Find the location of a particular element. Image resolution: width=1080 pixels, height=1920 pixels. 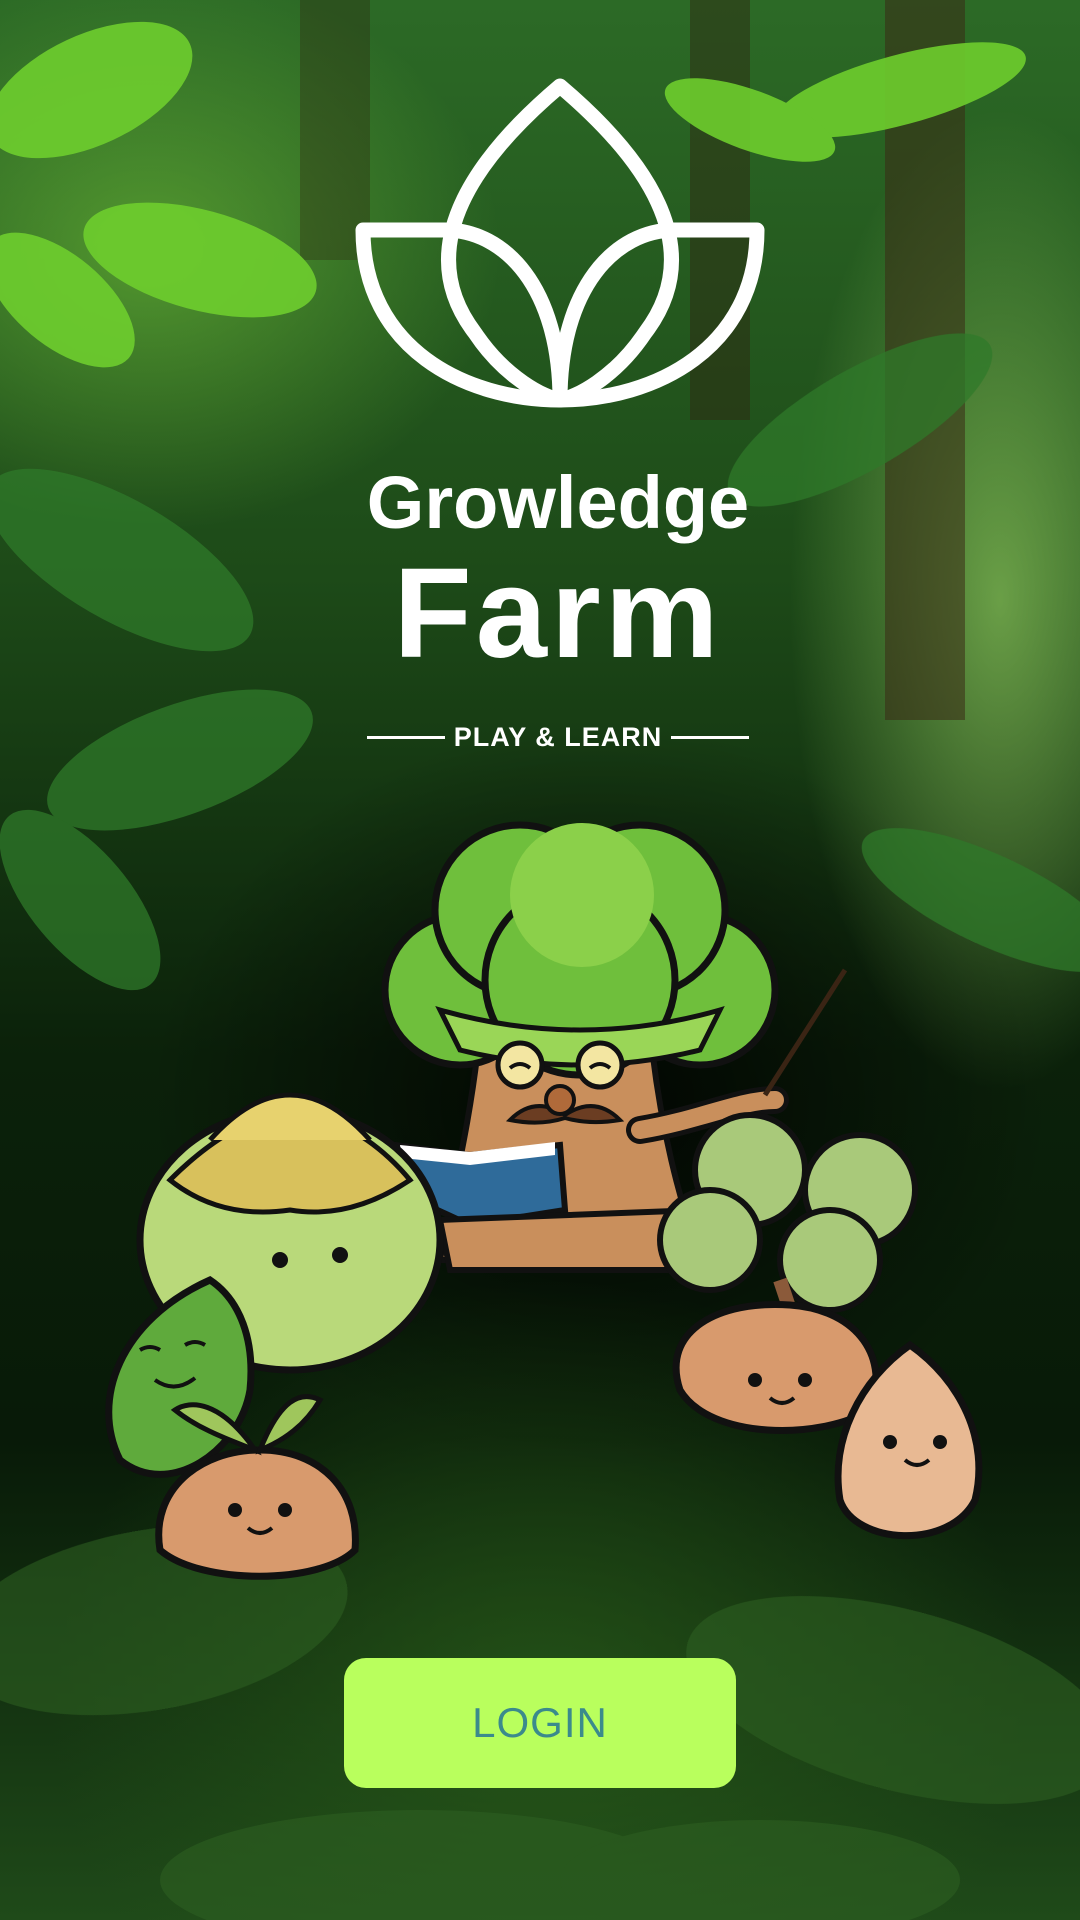

tagline-right-divider is located at coordinates (709, 737).